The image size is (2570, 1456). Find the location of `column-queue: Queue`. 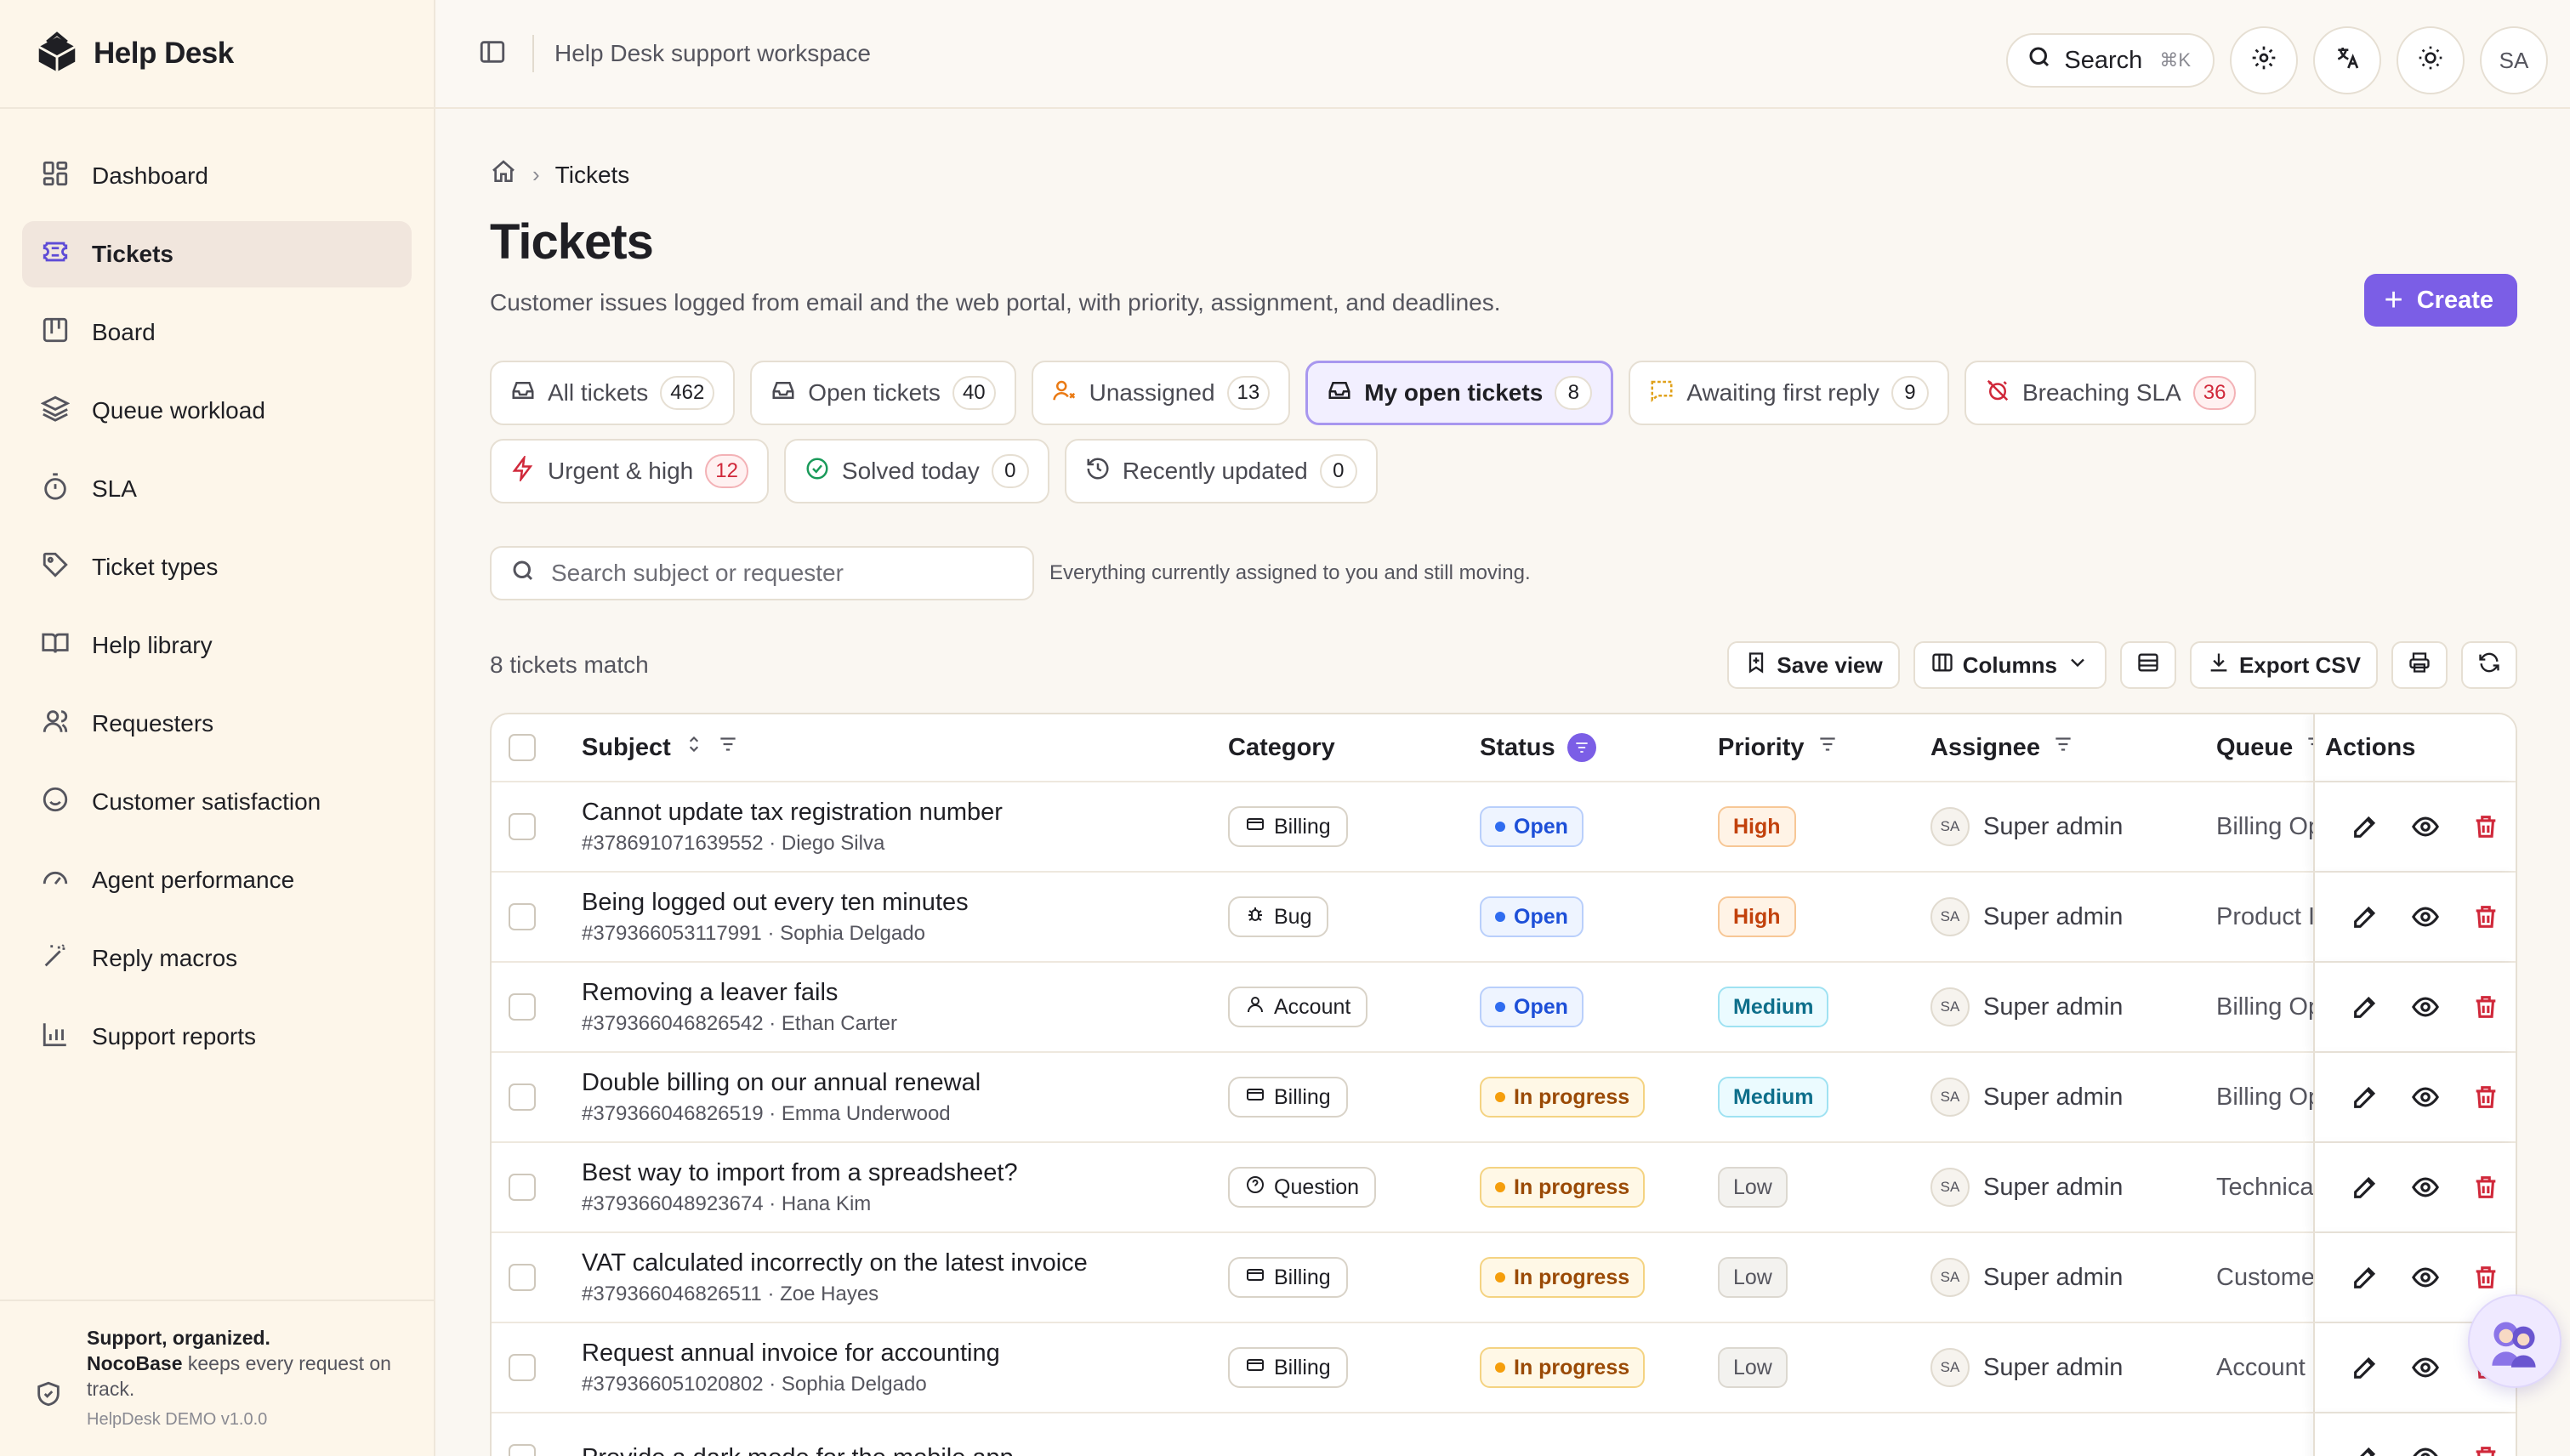

column-queue: Queue is located at coordinates (2270, 747).